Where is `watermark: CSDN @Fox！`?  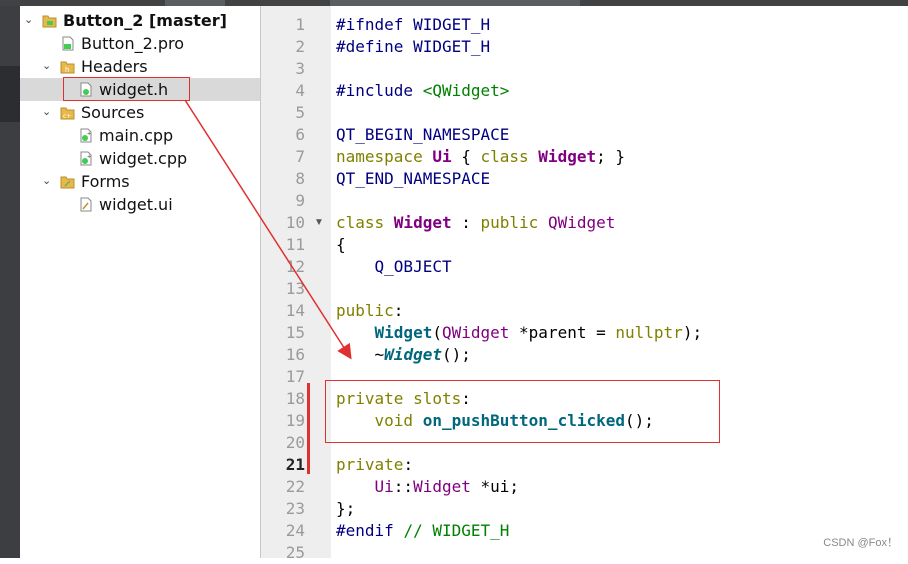
watermark: CSDN @Fox！ is located at coordinates (860, 543).